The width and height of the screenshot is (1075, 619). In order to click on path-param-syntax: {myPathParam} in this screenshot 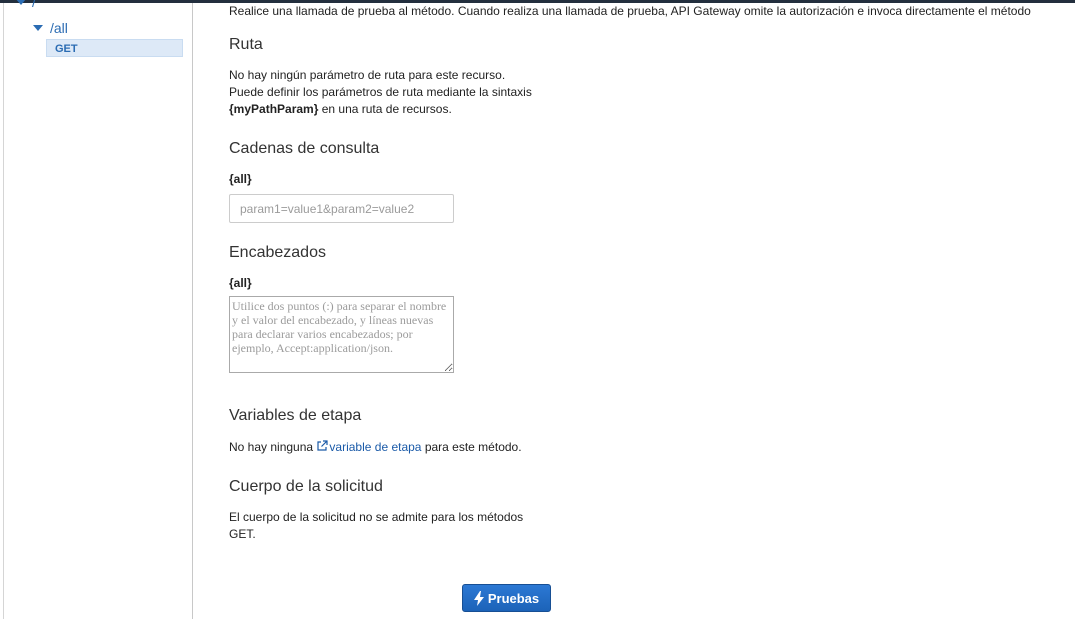, I will do `click(274, 109)`.